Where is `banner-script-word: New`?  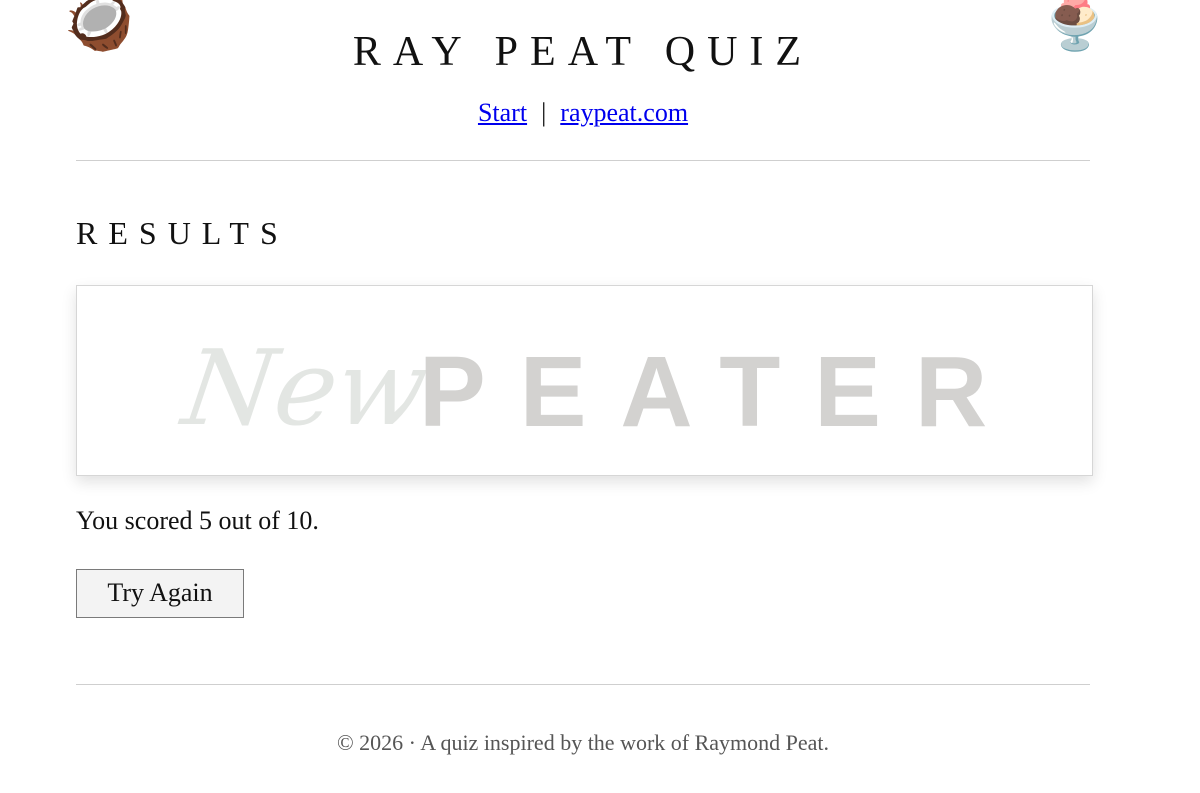 banner-script-word: New is located at coordinates (304, 387).